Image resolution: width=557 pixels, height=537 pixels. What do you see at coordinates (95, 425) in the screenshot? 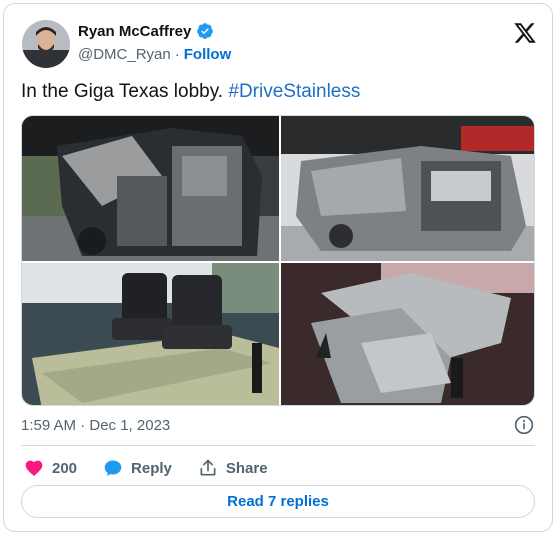
I see `tweet-timestamp: 1:59 AM · Dec 1, 2023` at bounding box center [95, 425].